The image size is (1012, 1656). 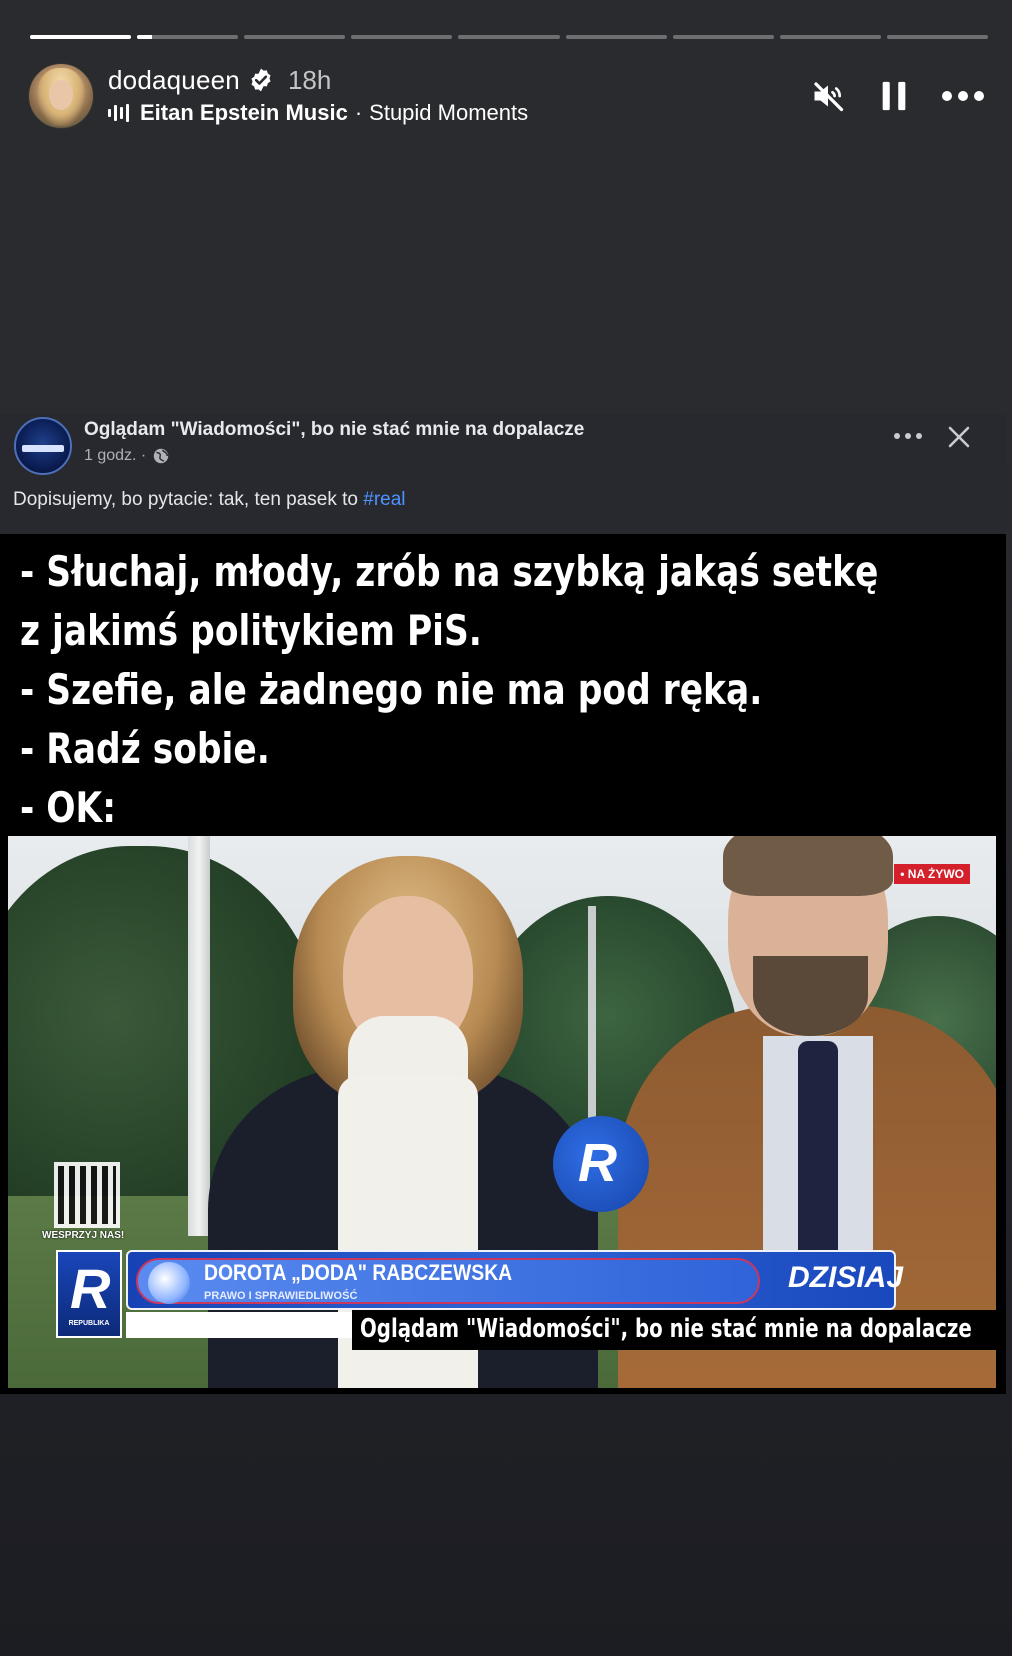 What do you see at coordinates (239, 1325) in the screenshot?
I see `lower-third-white-strip` at bounding box center [239, 1325].